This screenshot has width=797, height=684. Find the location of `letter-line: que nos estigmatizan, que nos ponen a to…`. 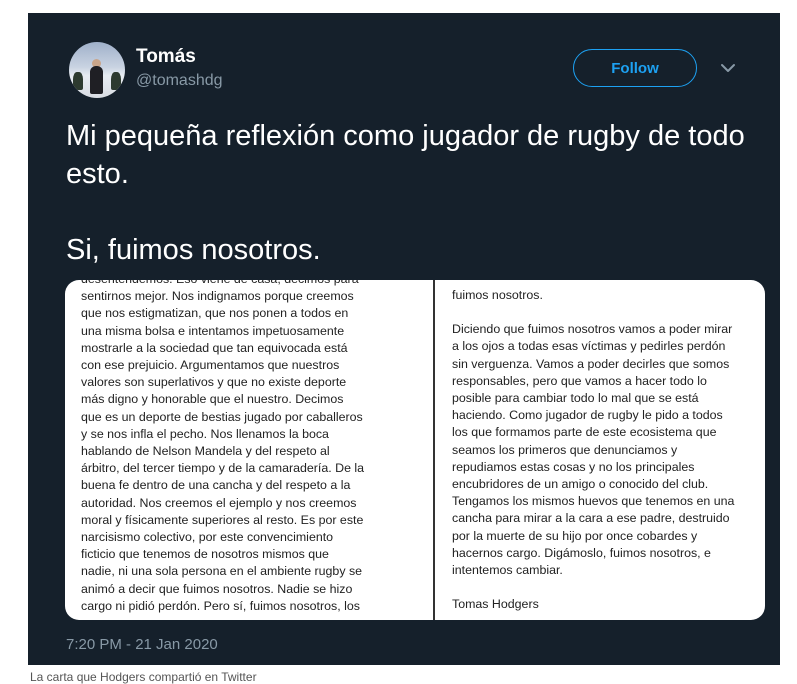

letter-line: que nos estigmatizan, que nos ponen a to… is located at coordinates (215, 313).